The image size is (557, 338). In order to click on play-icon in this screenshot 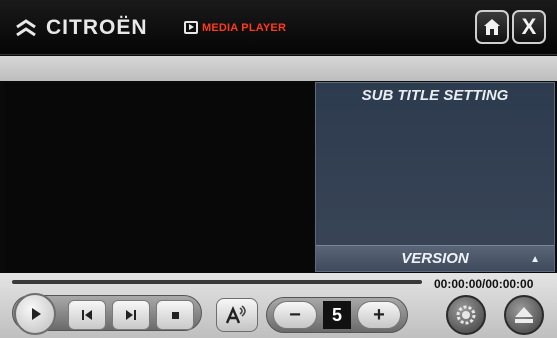, I will do `click(36, 314)`.